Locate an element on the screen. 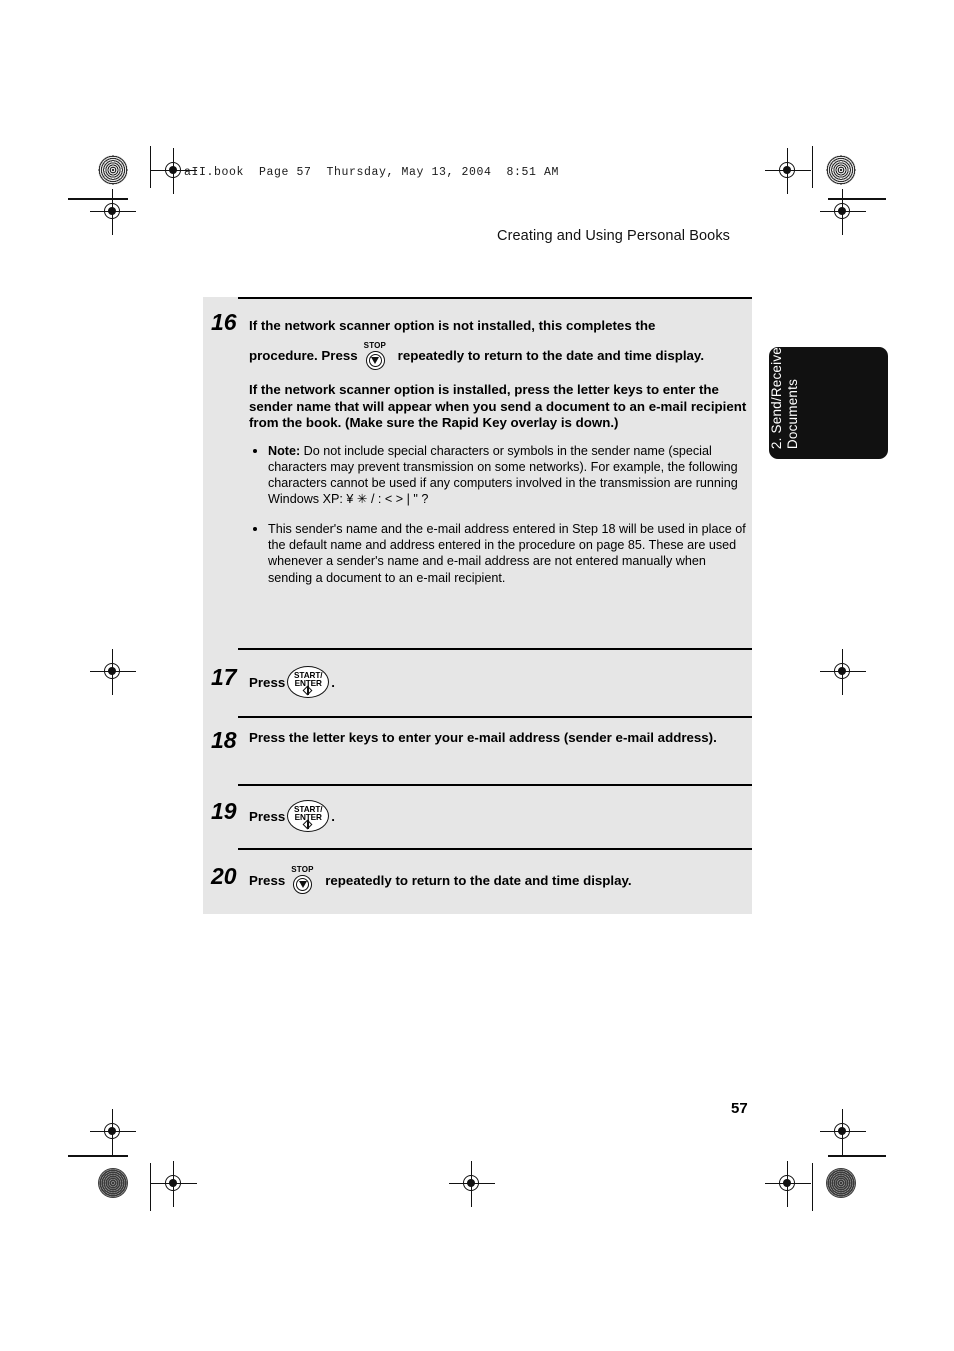  registration-target-left-lower is located at coordinates (113, 1132).